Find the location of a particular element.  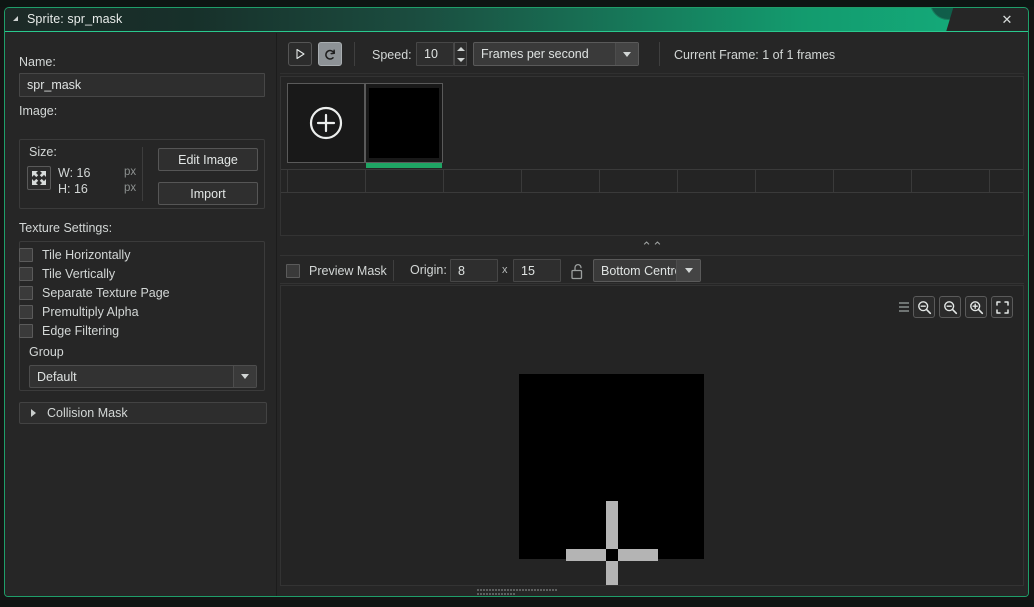

expand-brackets-icon is located at coordinates (1002, 307).